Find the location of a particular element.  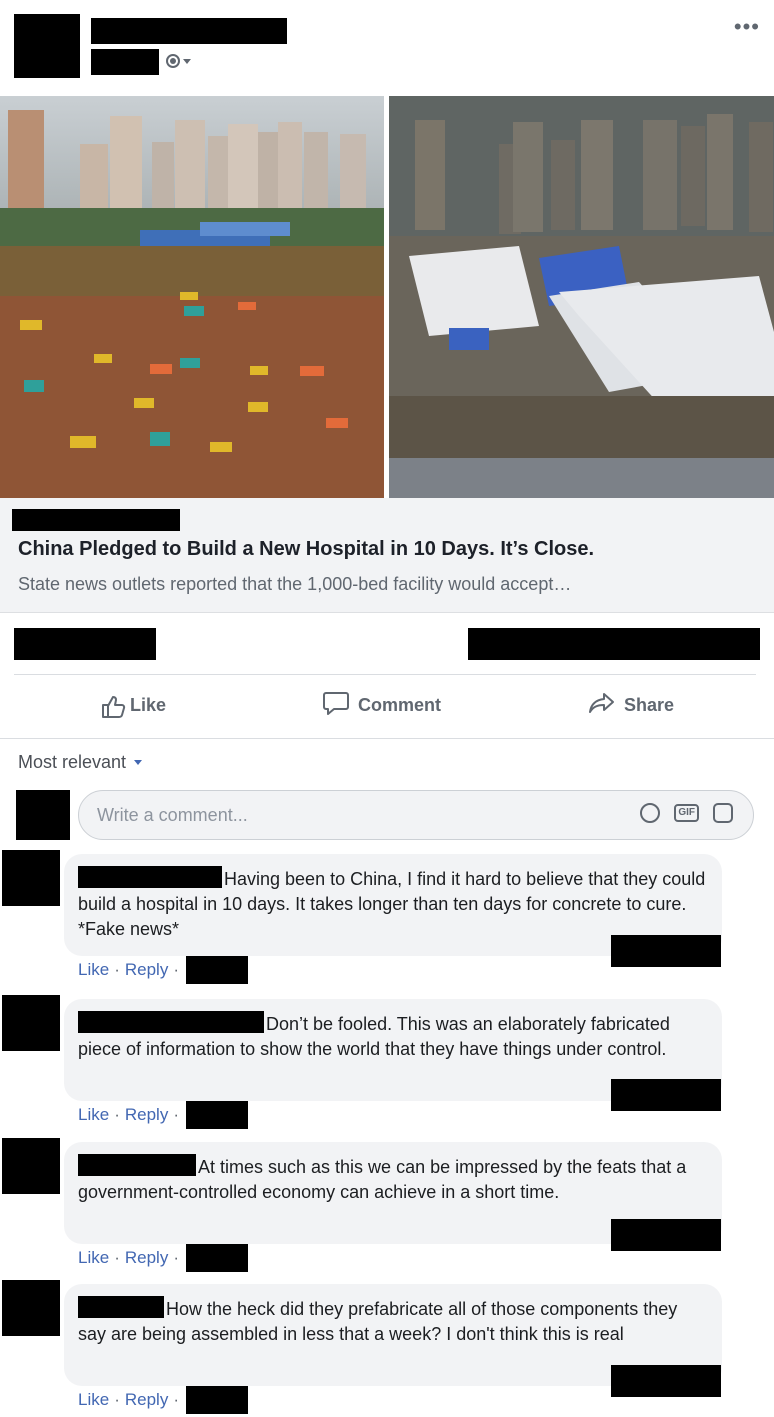

share-button: Share is located at coordinates (631, 705).